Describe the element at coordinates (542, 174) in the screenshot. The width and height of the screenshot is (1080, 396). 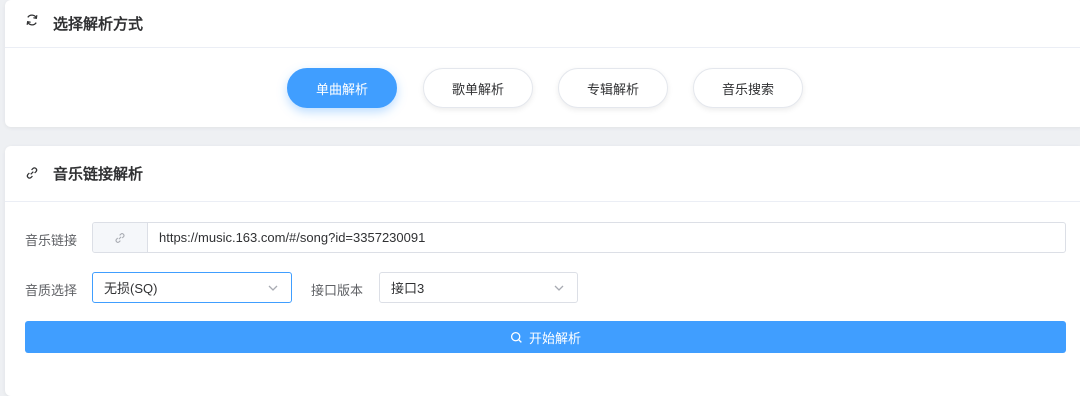
I see `link-parse-header: 音乐链接解析` at that location.